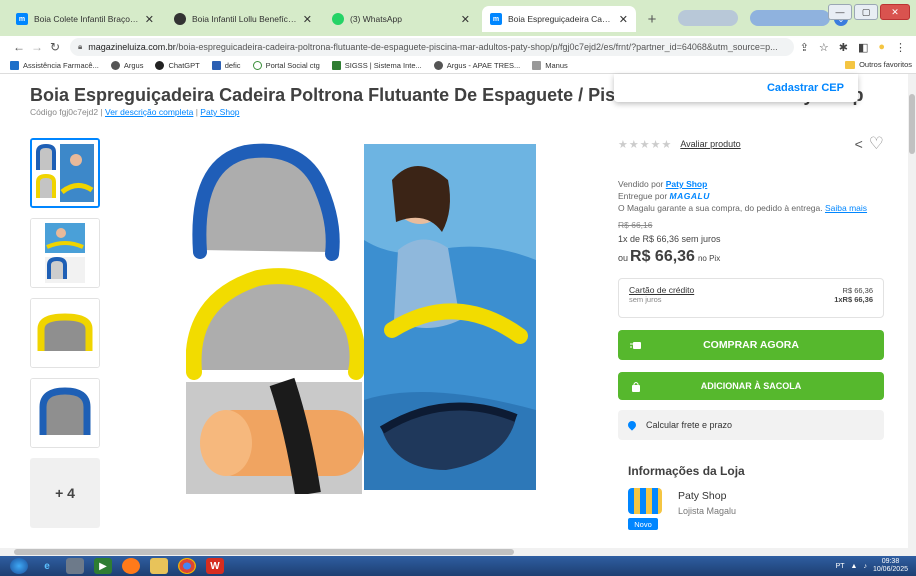 The width and height of the screenshot is (916, 576). I want to click on firefox-icon, so click(131, 566).